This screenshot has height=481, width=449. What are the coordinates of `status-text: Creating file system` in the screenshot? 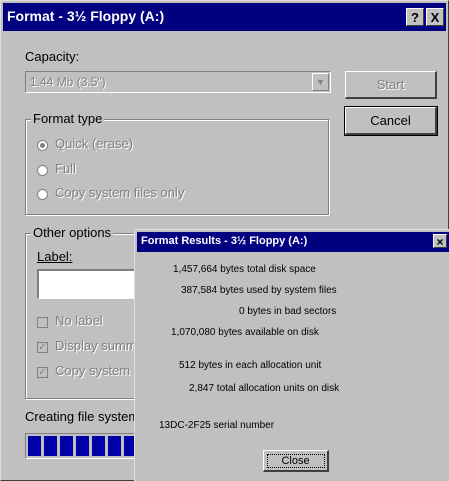 It's located at (82, 416).